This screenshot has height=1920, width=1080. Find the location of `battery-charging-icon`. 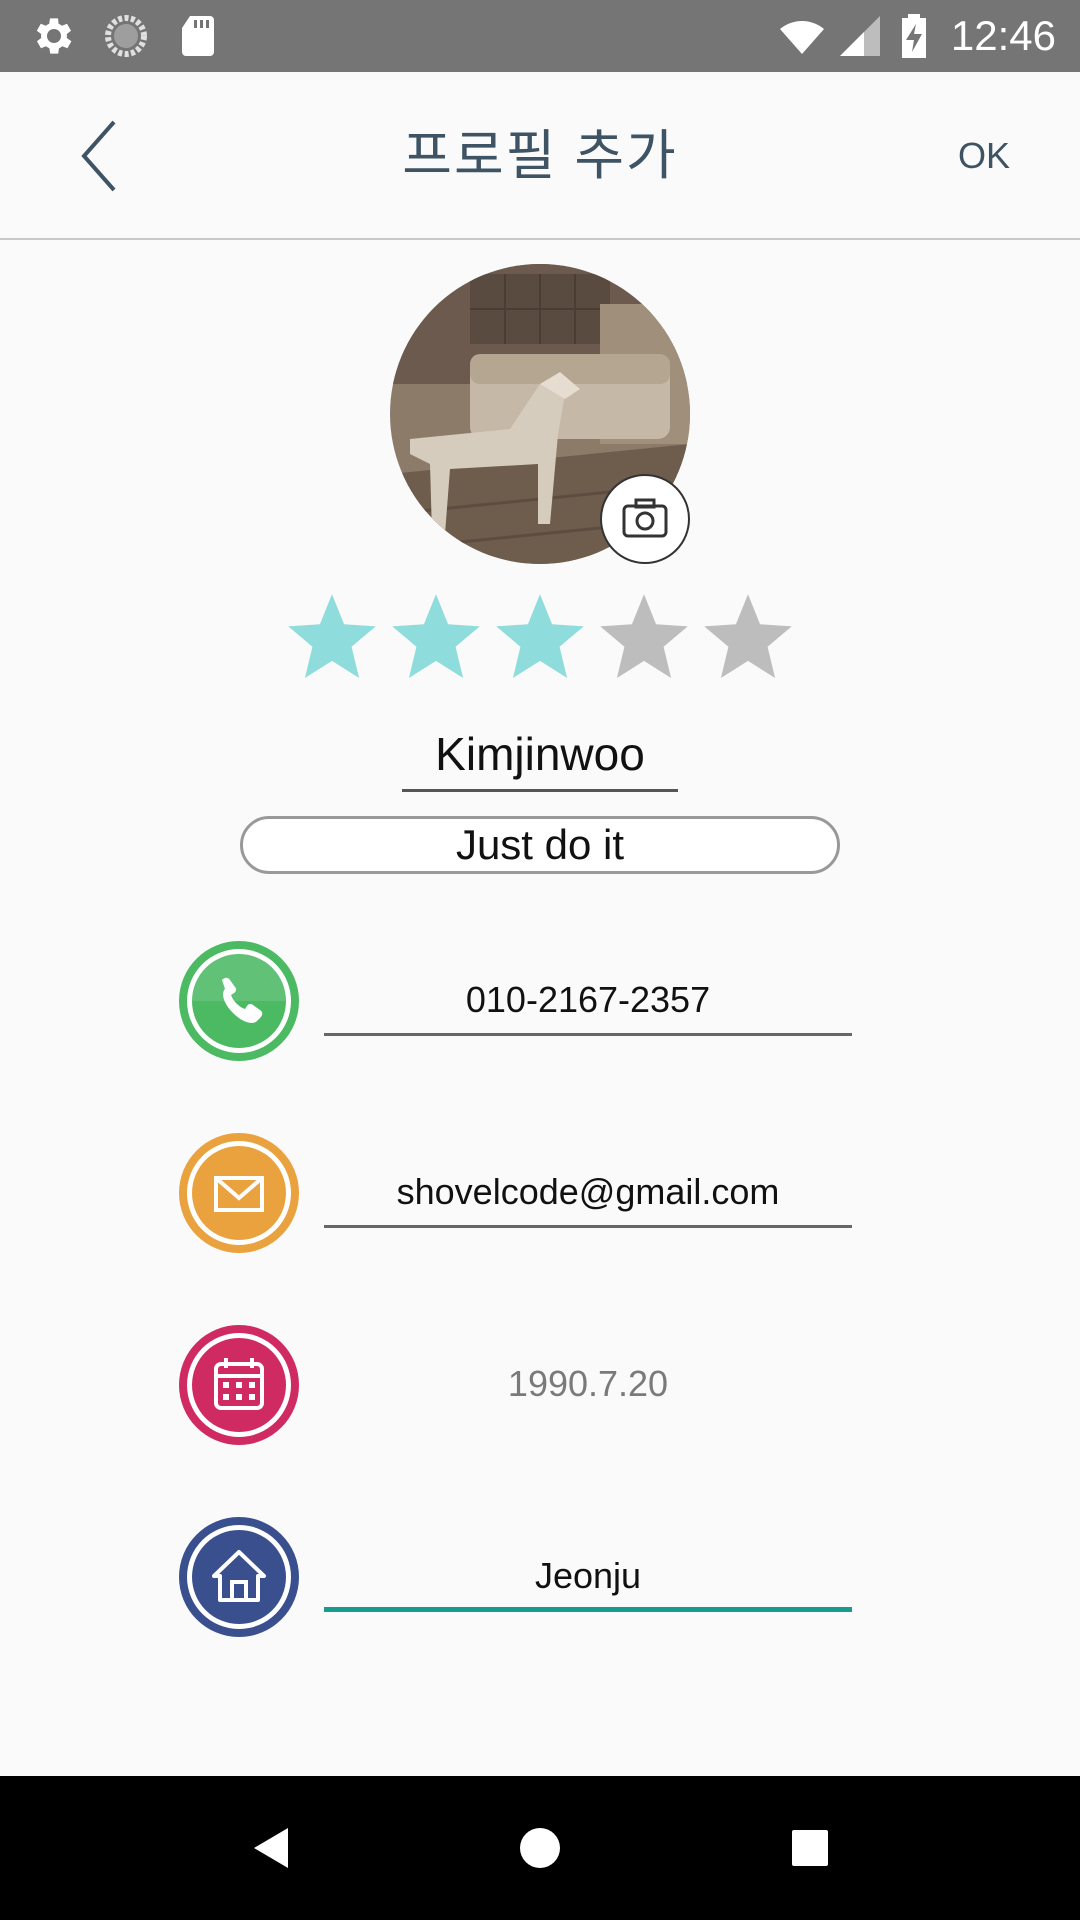

battery-charging-icon is located at coordinates (914, 36).